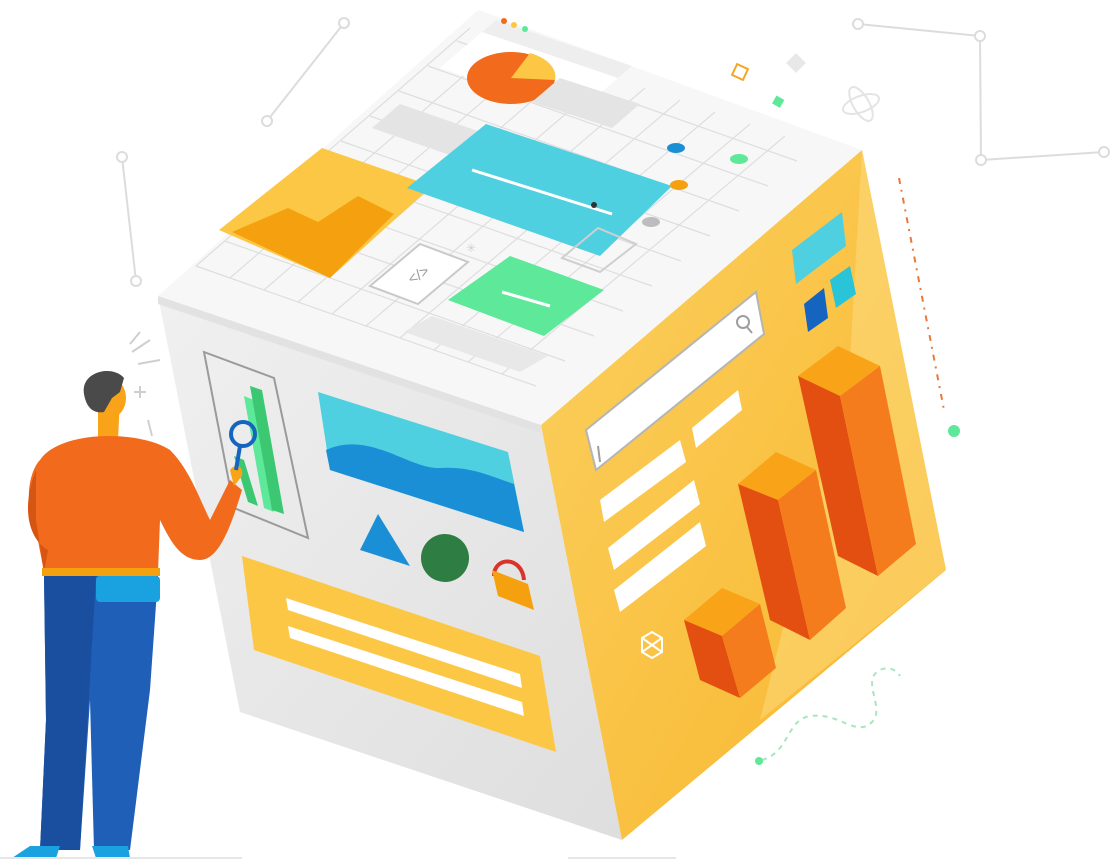 This screenshot has width=1116, height=863. Describe the element at coordinates (861, 104) in the screenshot. I see `atom-icon` at that location.